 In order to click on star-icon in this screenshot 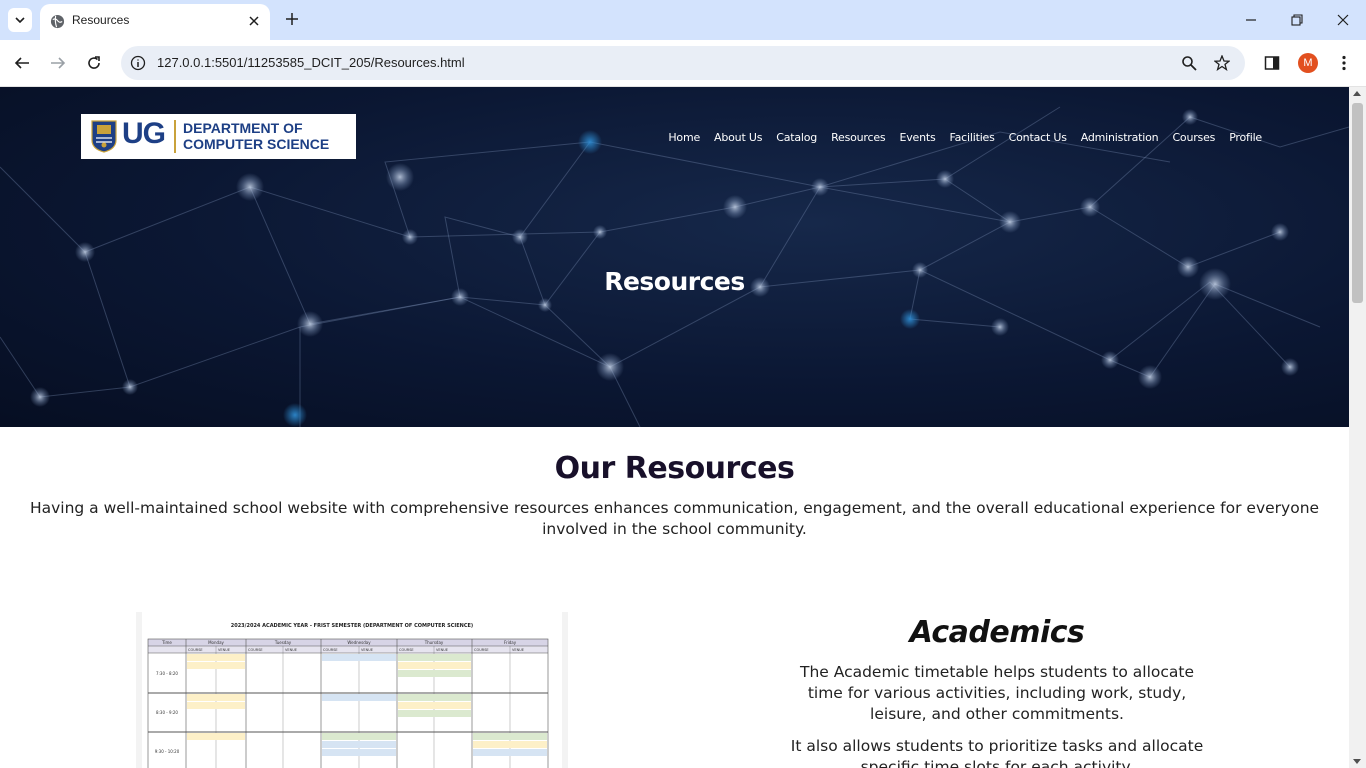, I will do `click(1222, 63)`.